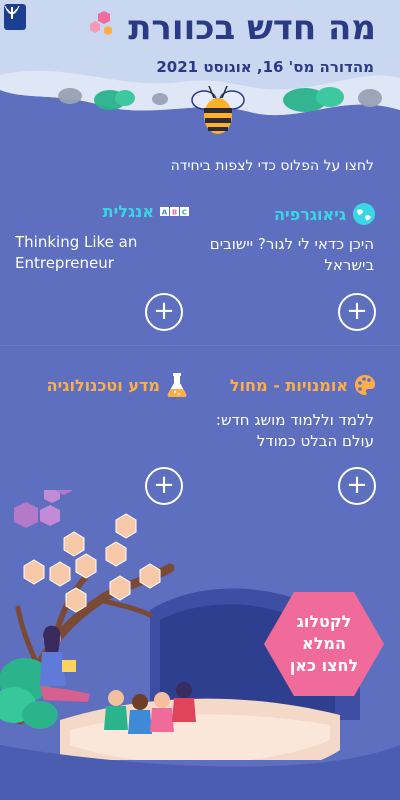  Describe the element at coordinates (65, 663) in the screenshot. I see `teacher-figure` at that location.